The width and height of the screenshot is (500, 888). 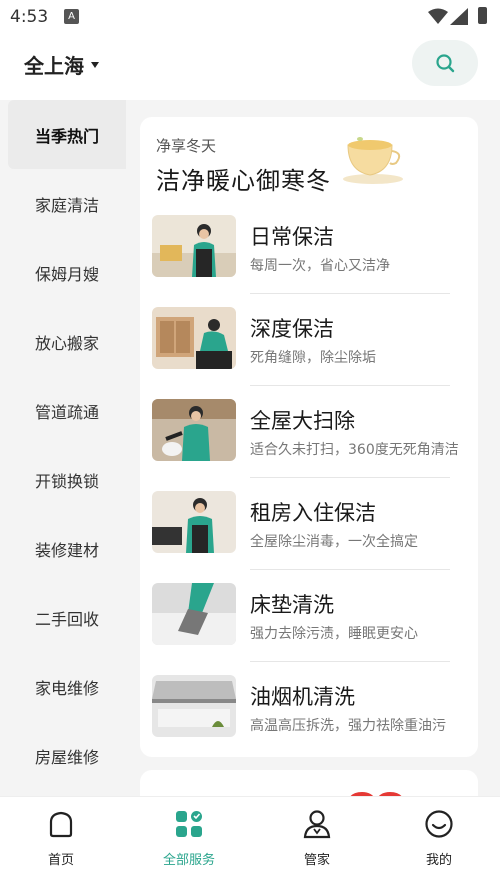 What do you see at coordinates (61, 840) in the screenshot?
I see `tab-home: 首页` at bounding box center [61, 840].